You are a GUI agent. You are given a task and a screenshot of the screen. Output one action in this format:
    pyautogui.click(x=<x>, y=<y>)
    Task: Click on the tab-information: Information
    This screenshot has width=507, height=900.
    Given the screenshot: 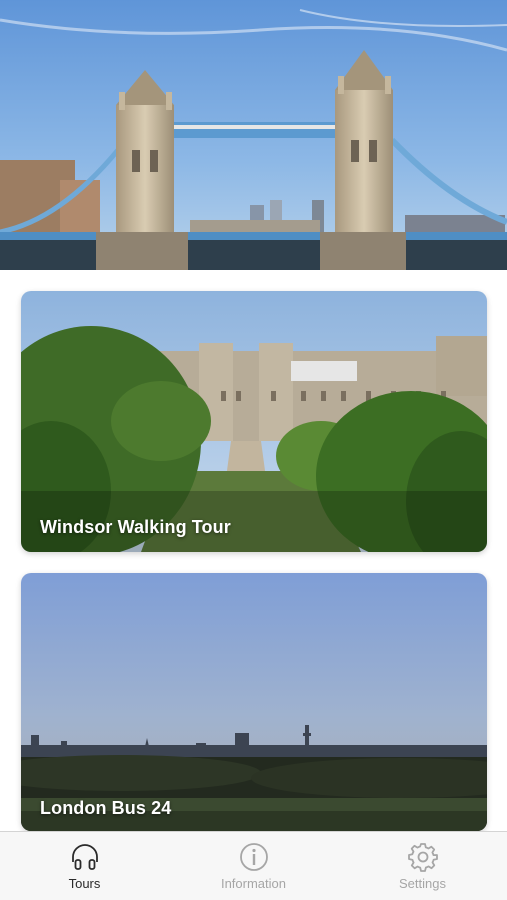 What is the action you would take?
    pyautogui.click(x=254, y=861)
    